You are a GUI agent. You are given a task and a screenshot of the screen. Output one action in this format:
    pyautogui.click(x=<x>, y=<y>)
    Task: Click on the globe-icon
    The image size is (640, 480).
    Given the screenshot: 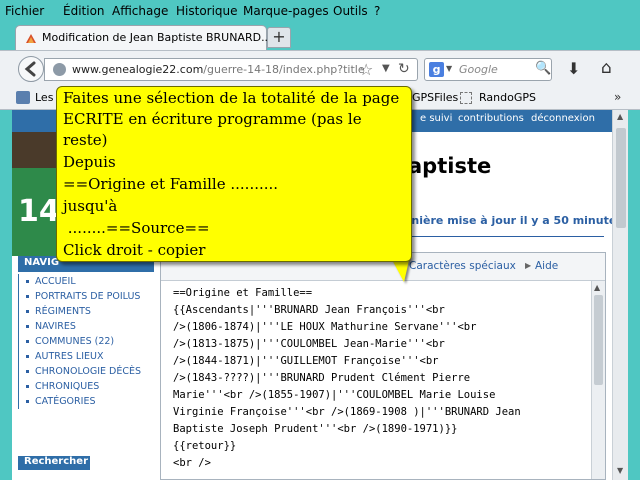 What is the action you would take?
    pyautogui.click(x=59, y=69)
    